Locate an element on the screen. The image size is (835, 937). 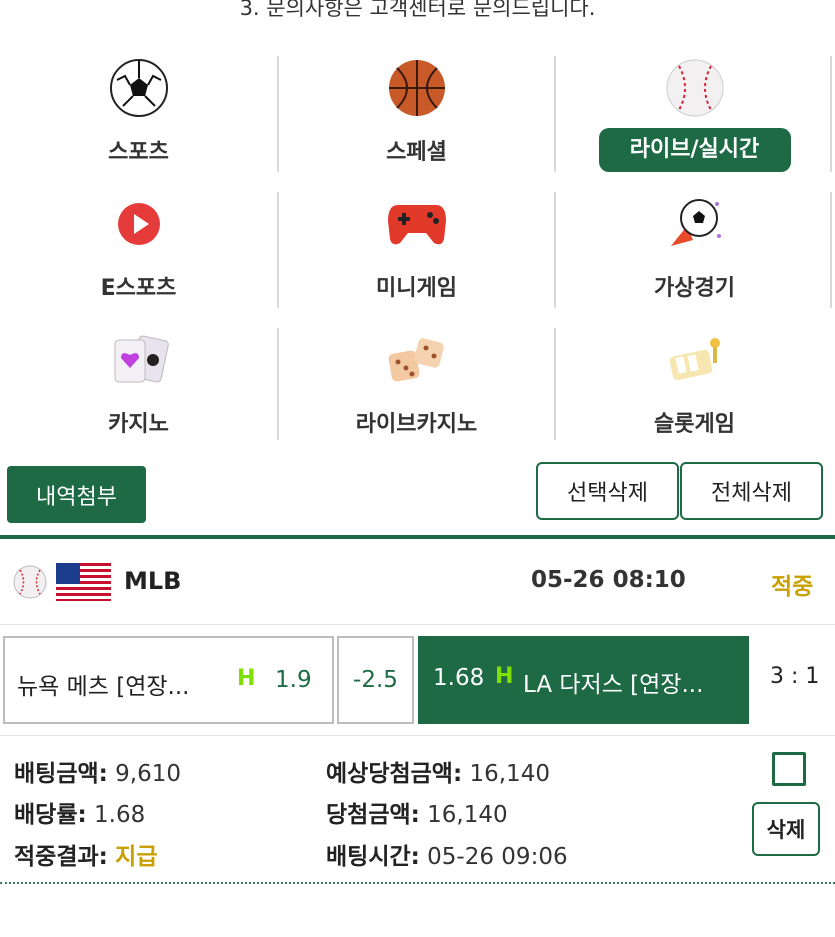
category-minigame: 미니게임 is located at coordinates (416, 244).